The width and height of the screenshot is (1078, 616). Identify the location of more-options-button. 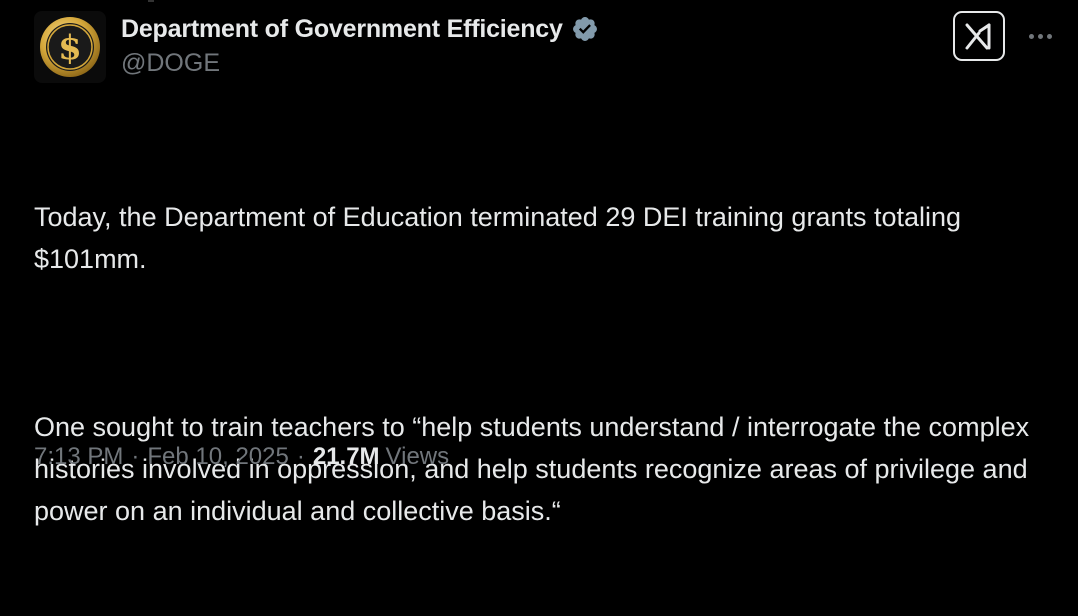
(1040, 36).